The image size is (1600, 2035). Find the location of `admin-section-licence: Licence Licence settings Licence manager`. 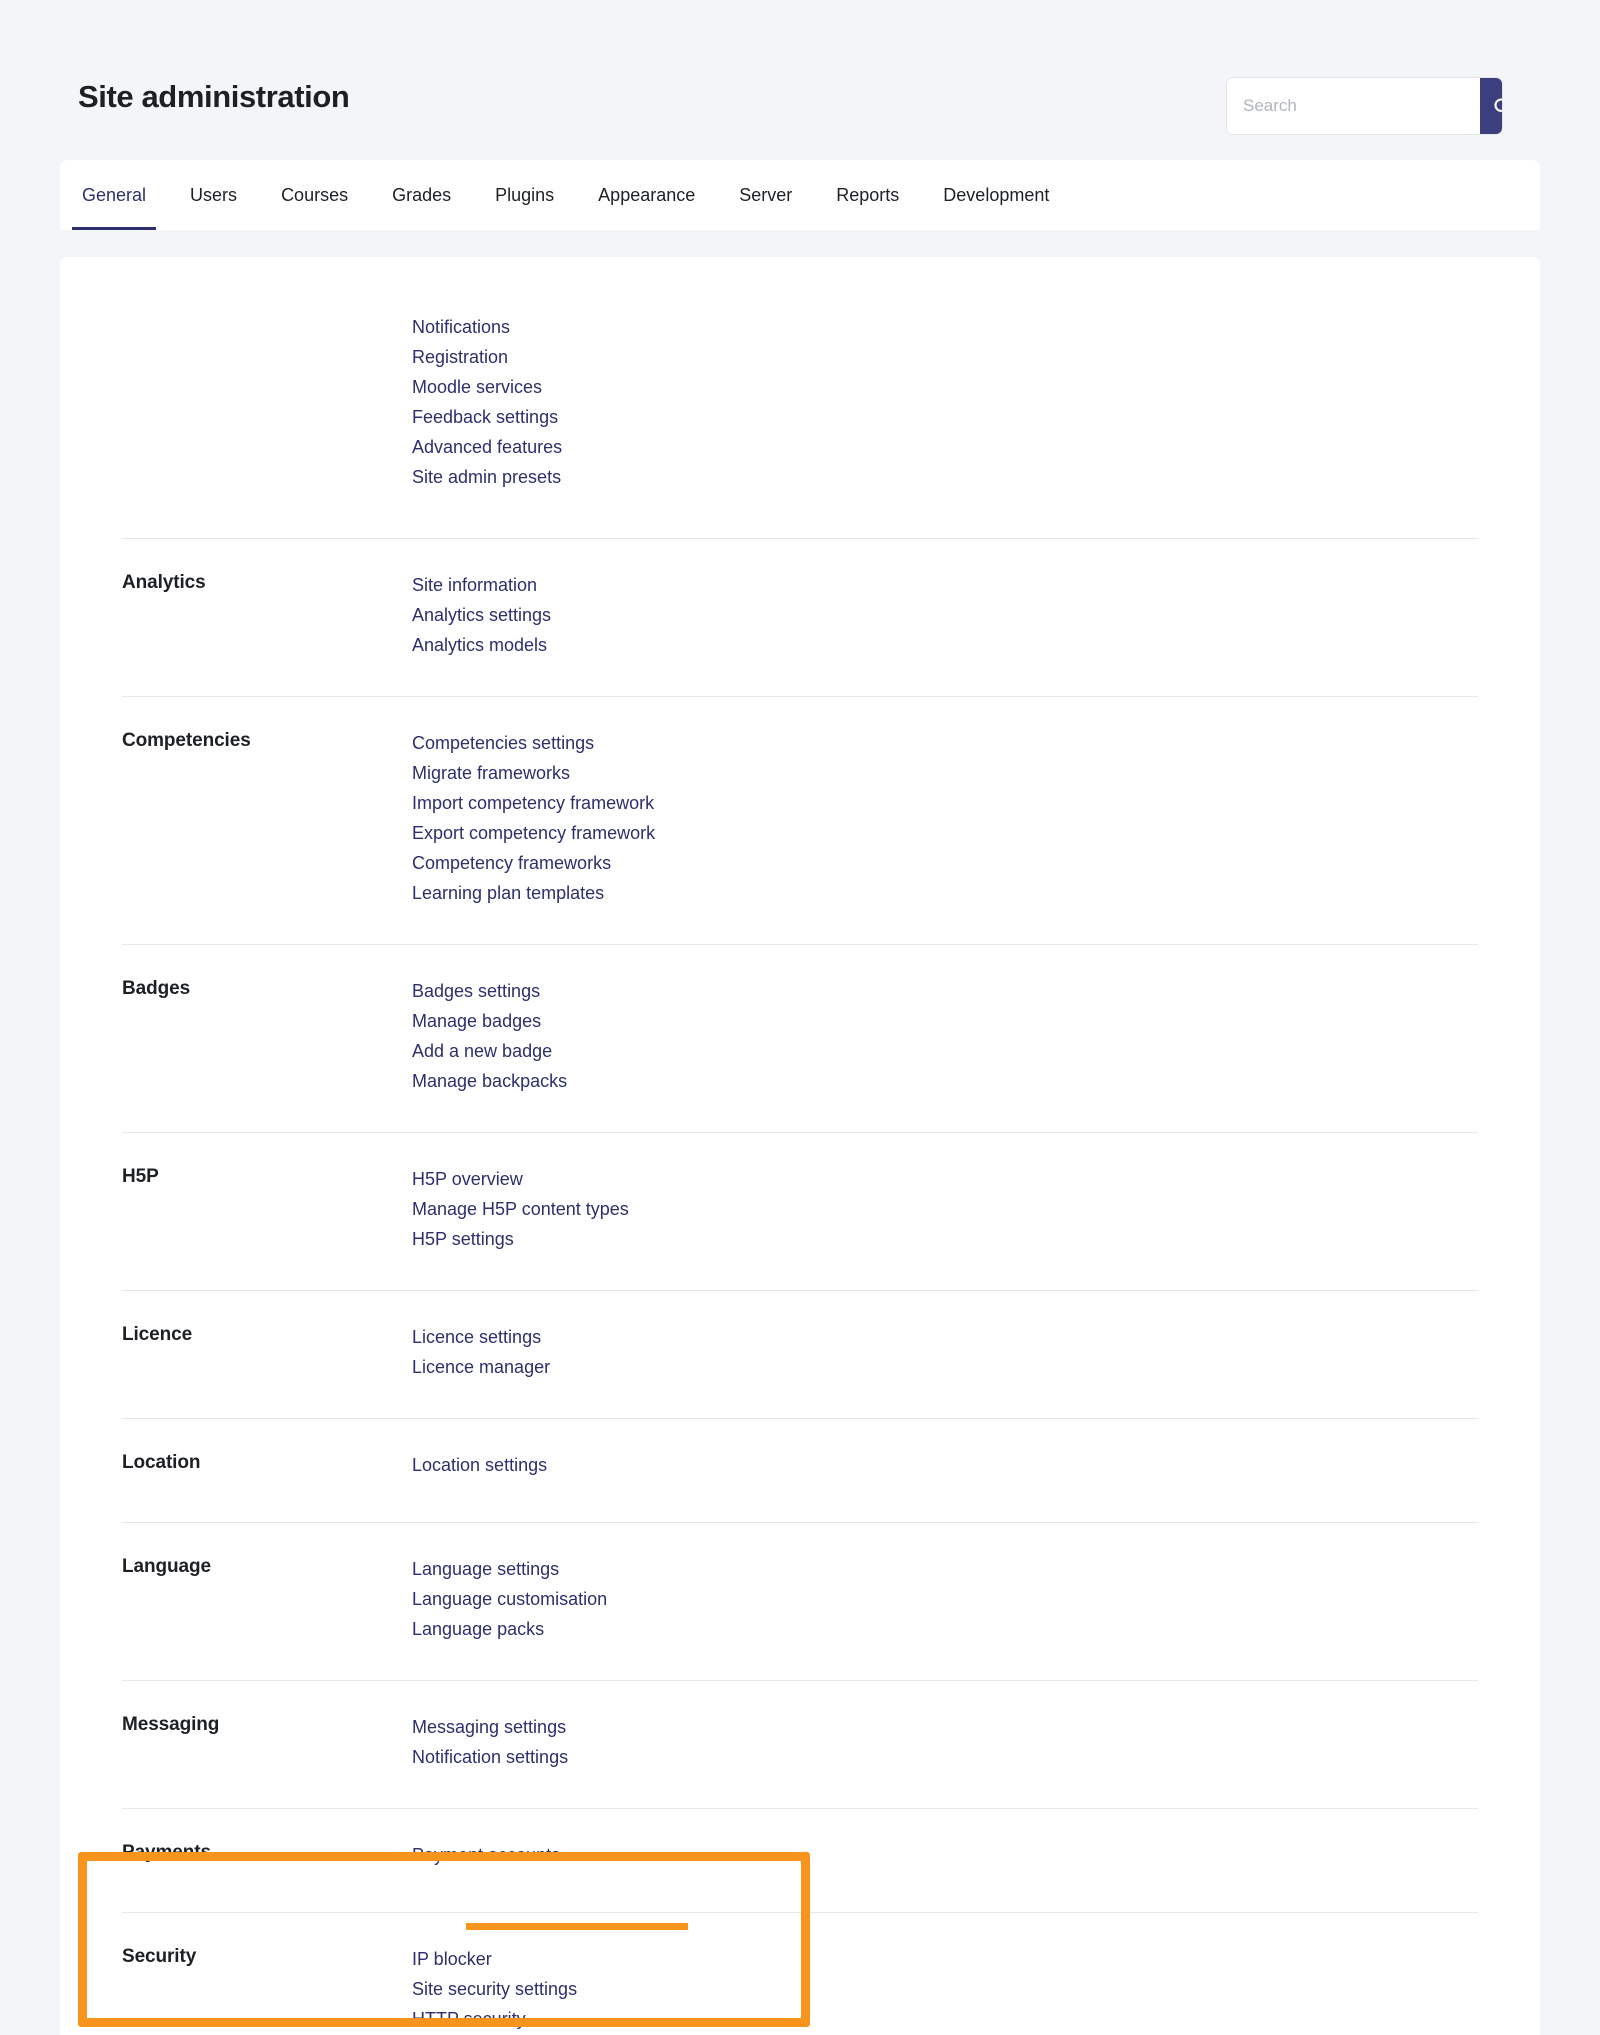

admin-section-licence: Licence Licence settings Licence manager is located at coordinates (800, 1354).